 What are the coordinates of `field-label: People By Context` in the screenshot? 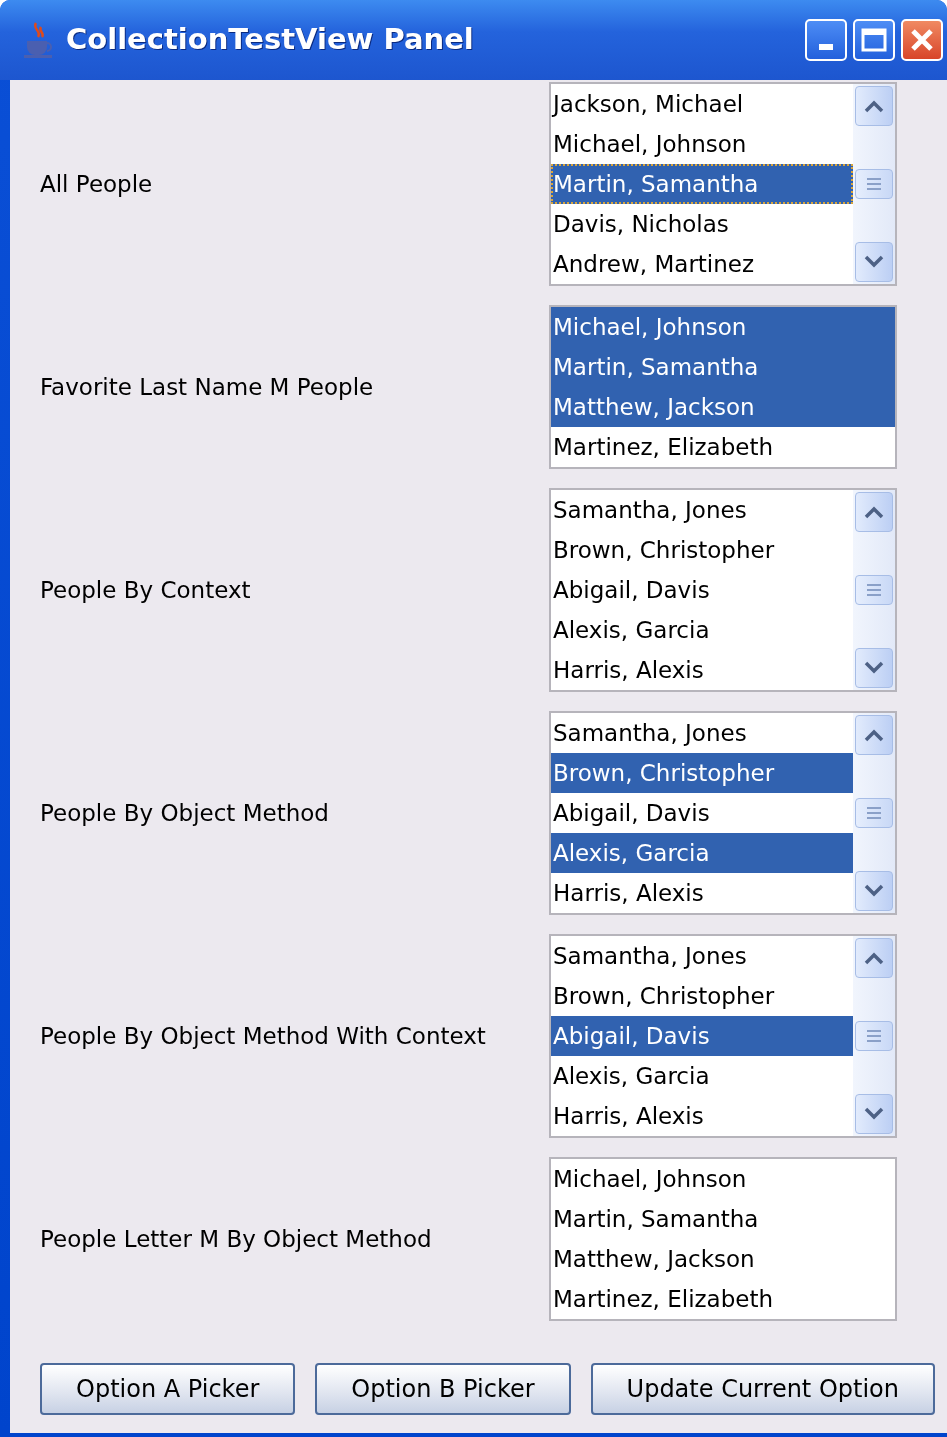 It's located at (145, 590).